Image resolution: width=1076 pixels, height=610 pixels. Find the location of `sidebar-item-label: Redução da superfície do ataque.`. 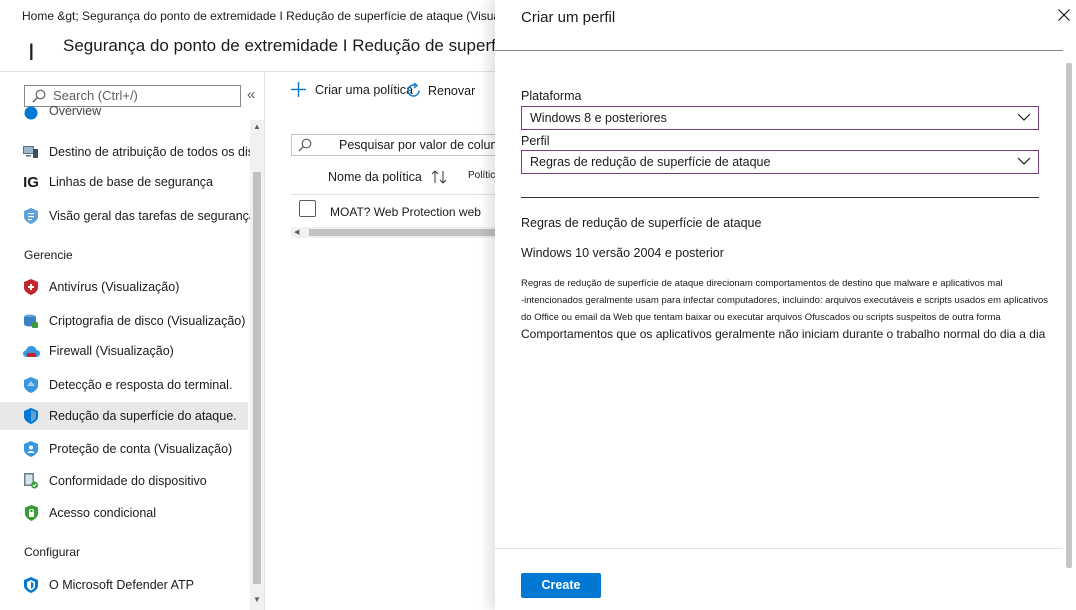

sidebar-item-label: Redução da superfície do ataque. is located at coordinates (143, 416).